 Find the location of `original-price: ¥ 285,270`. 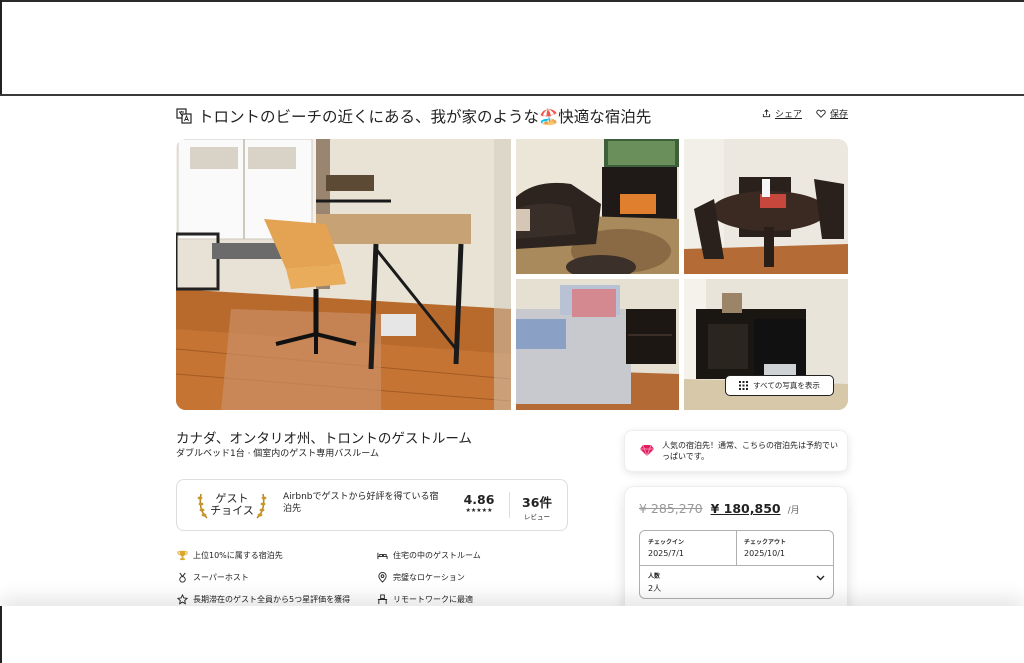

original-price: ¥ 285,270 is located at coordinates (671, 508).